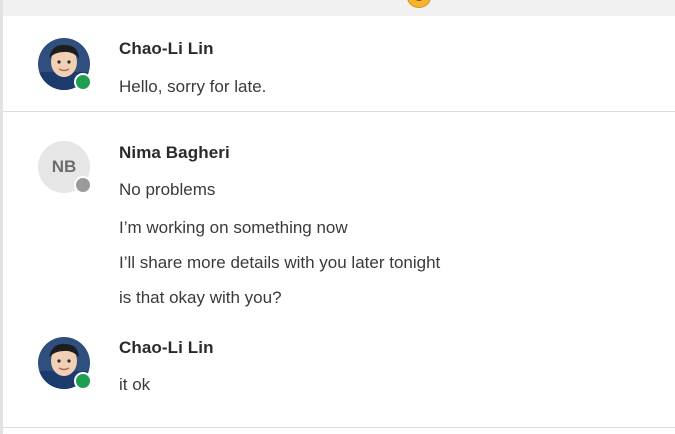  What do you see at coordinates (167, 189) in the screenshot?
I see `message-text: No problems` at bounding box center [167, 189].